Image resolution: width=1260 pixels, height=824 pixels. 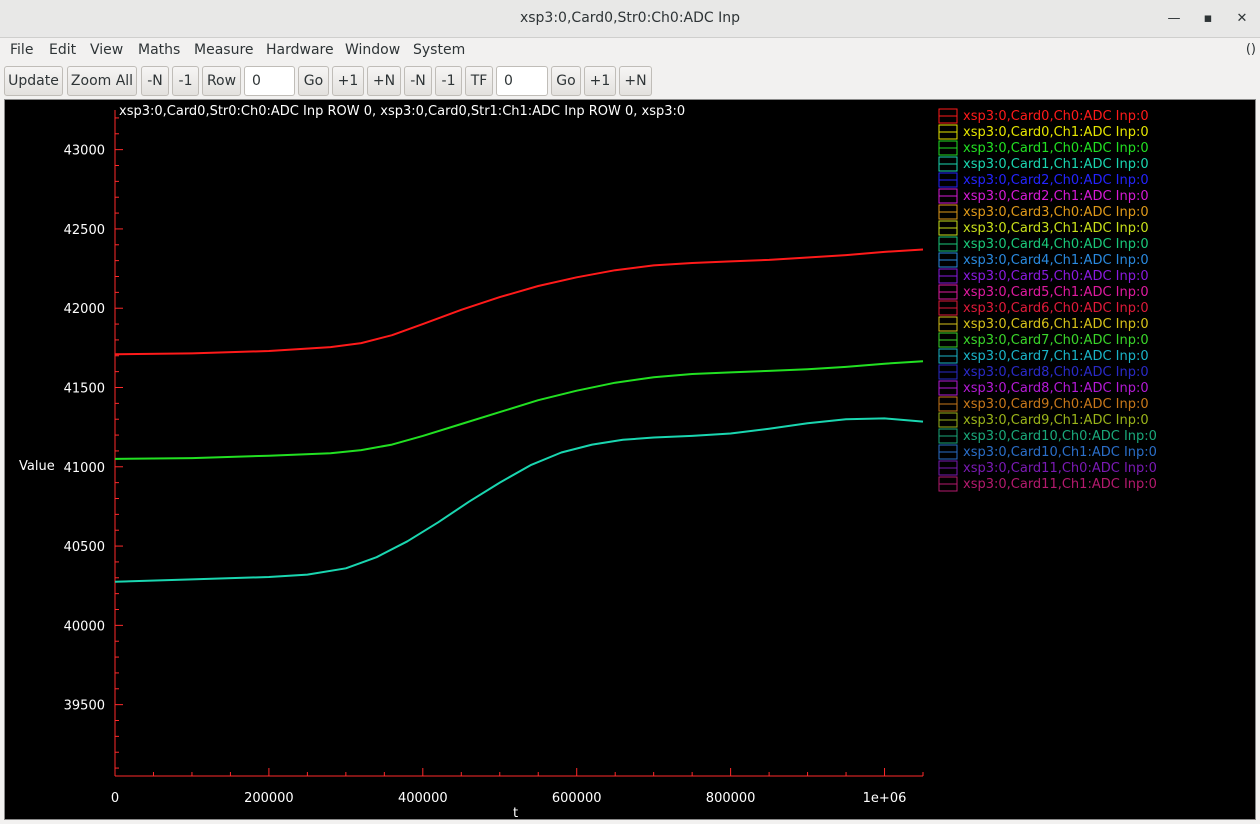 I want to click on legend-entry: xsp3:0,Card2,Ch1:ADC Inp:0, so click(x=1043, y=196).